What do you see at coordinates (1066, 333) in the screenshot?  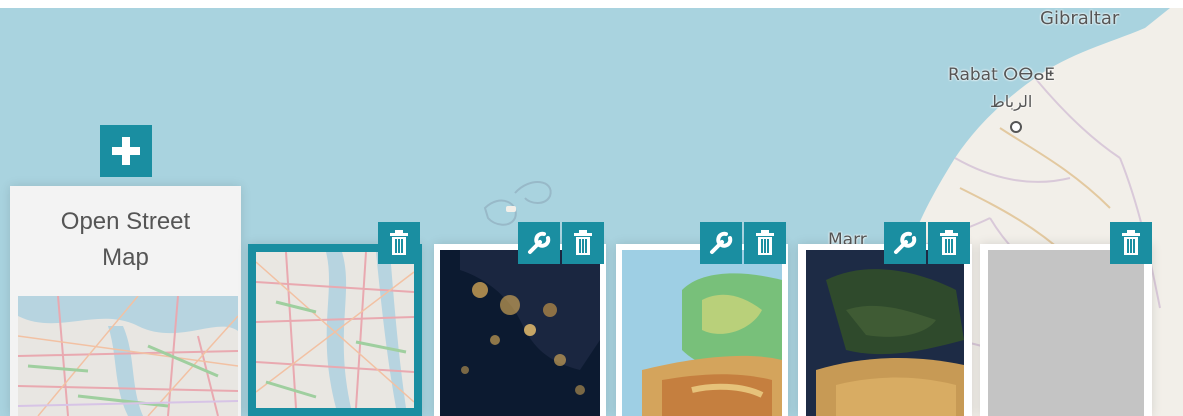 I see `blank-thumbnail` at bounding box center [1066, 333].